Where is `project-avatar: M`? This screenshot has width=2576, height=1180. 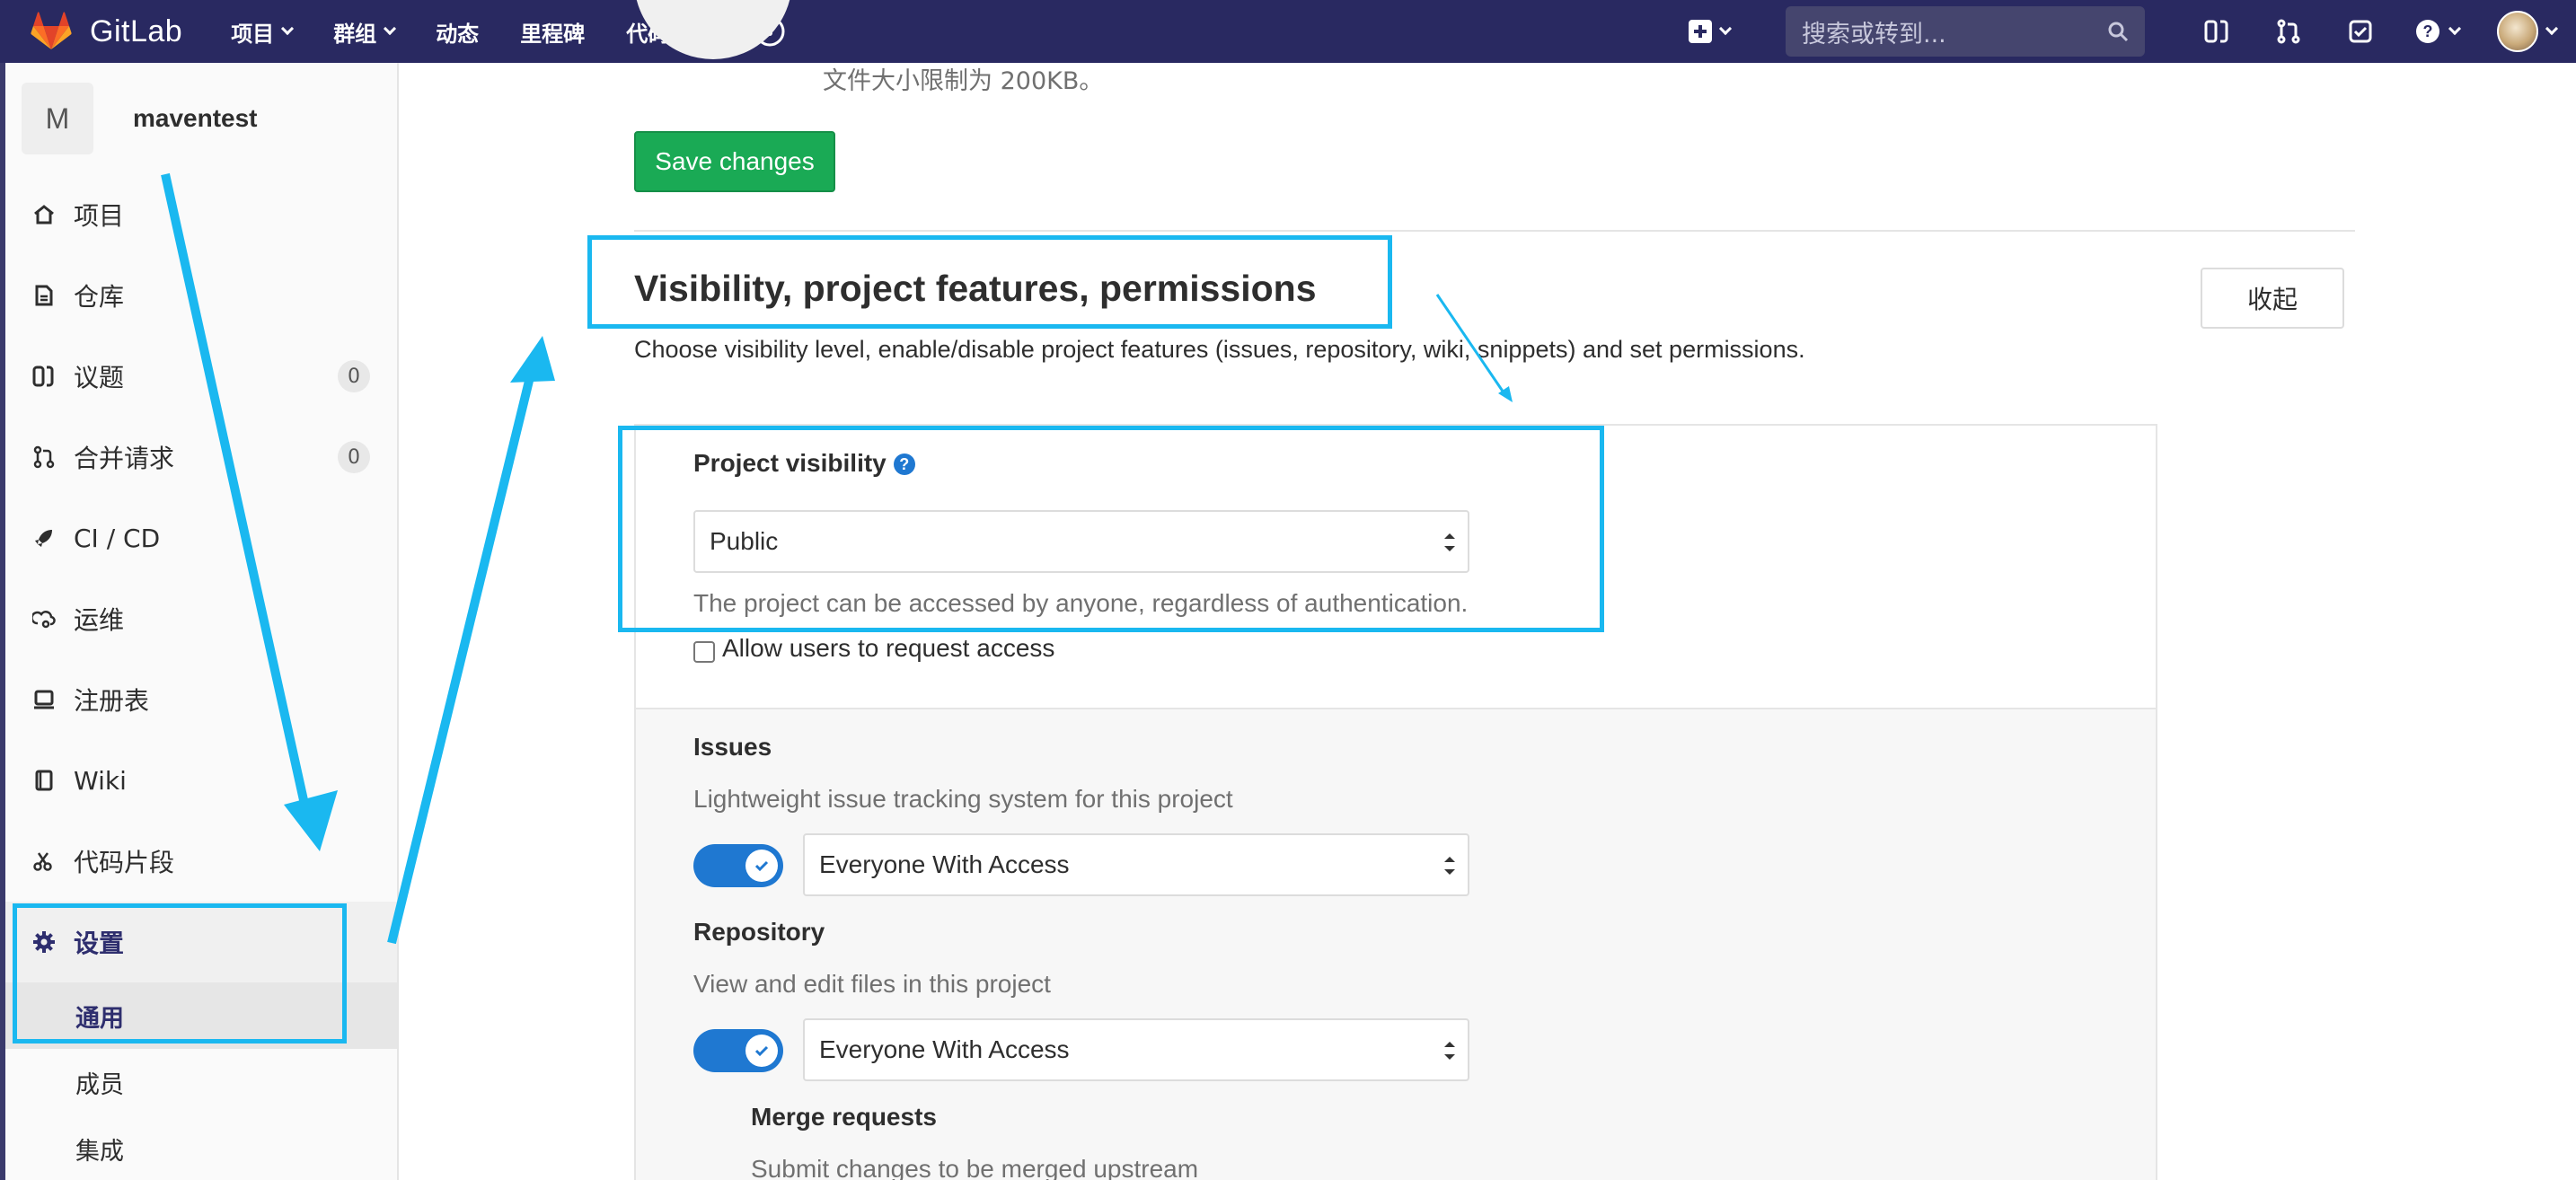
project-avatar: M is located at coordinates (57, 118).